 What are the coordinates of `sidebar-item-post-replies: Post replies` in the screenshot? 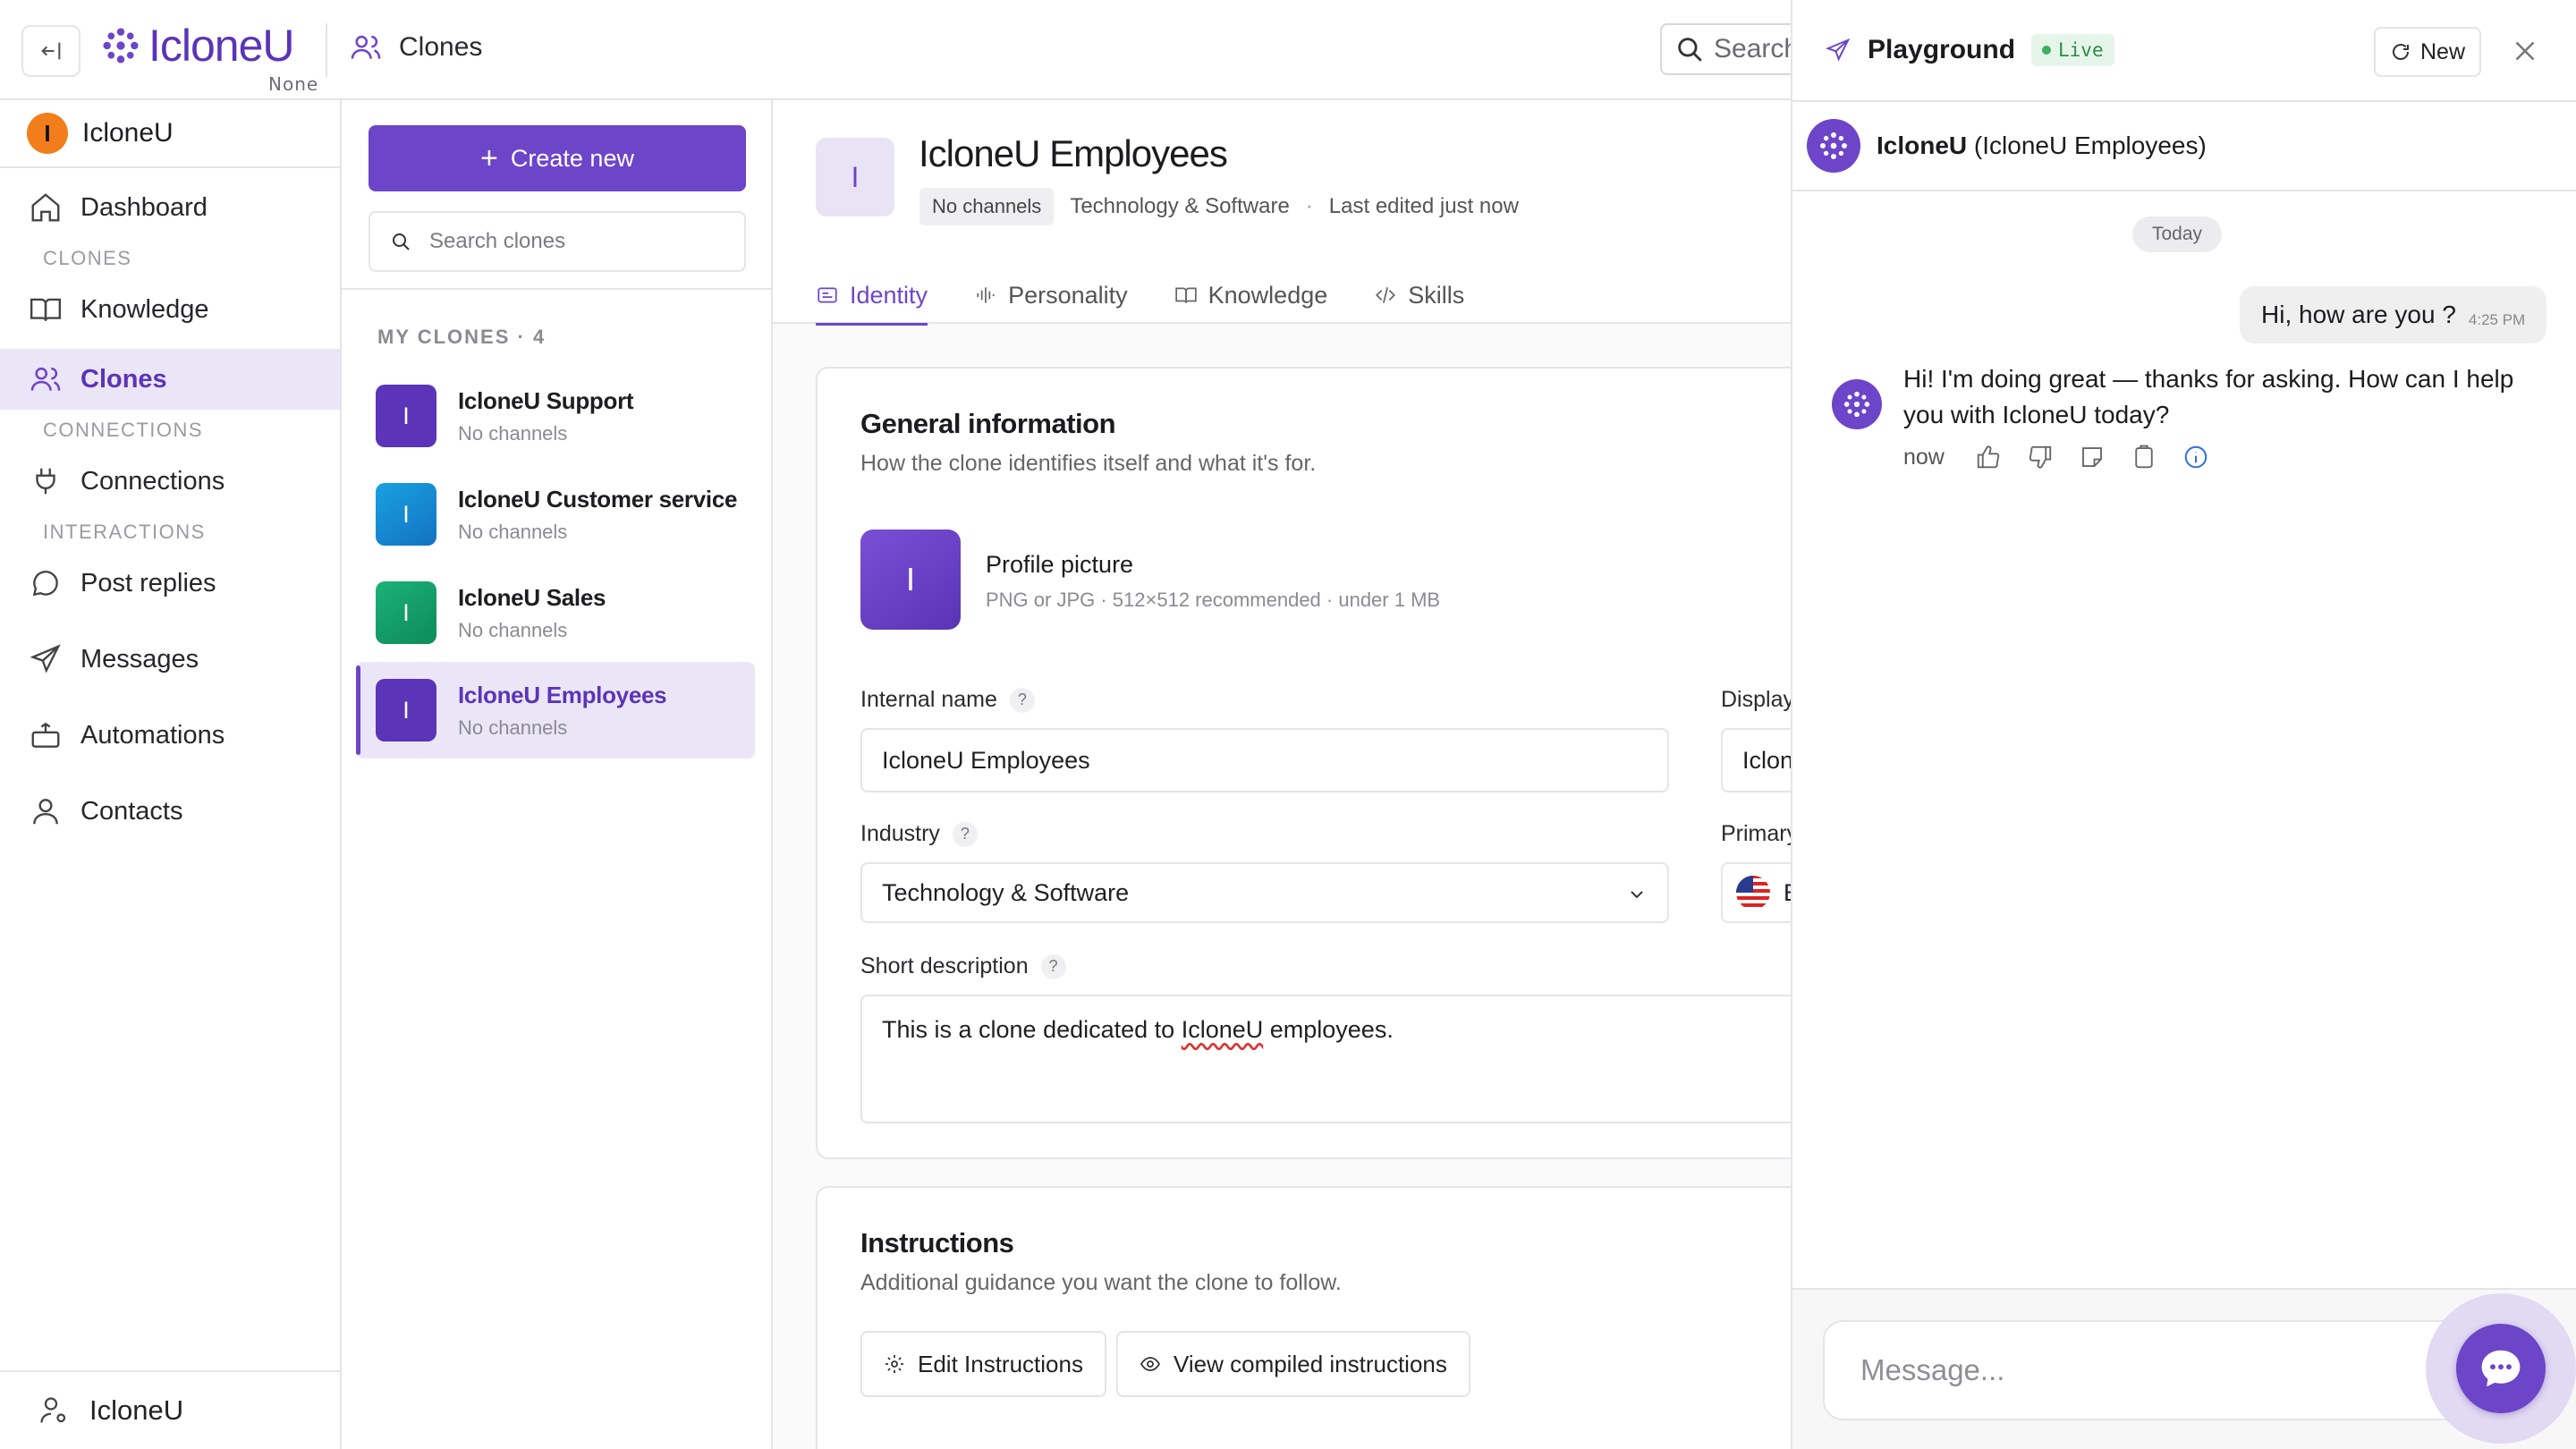 It's located at (170, 583).